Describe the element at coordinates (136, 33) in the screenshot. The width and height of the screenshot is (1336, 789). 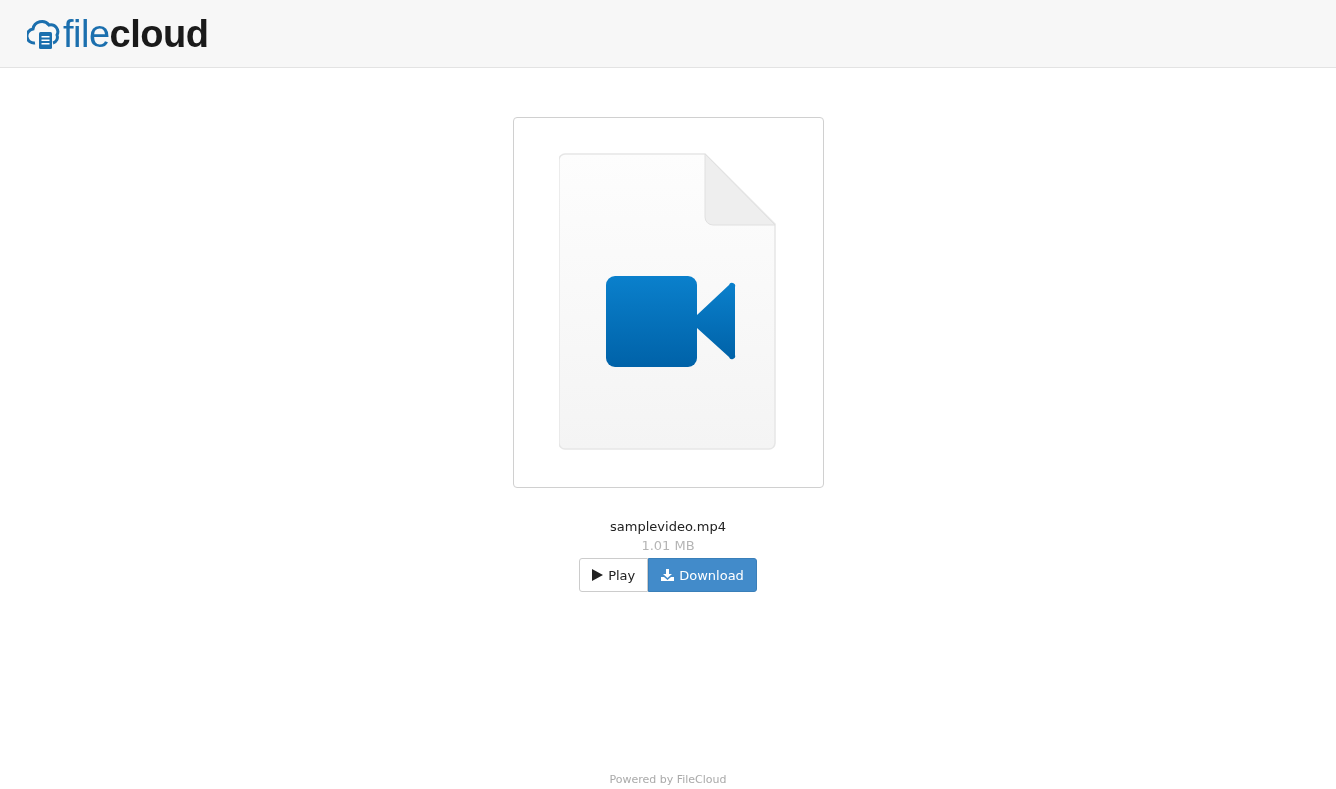
I see `logo-text: filecloud` at that location.